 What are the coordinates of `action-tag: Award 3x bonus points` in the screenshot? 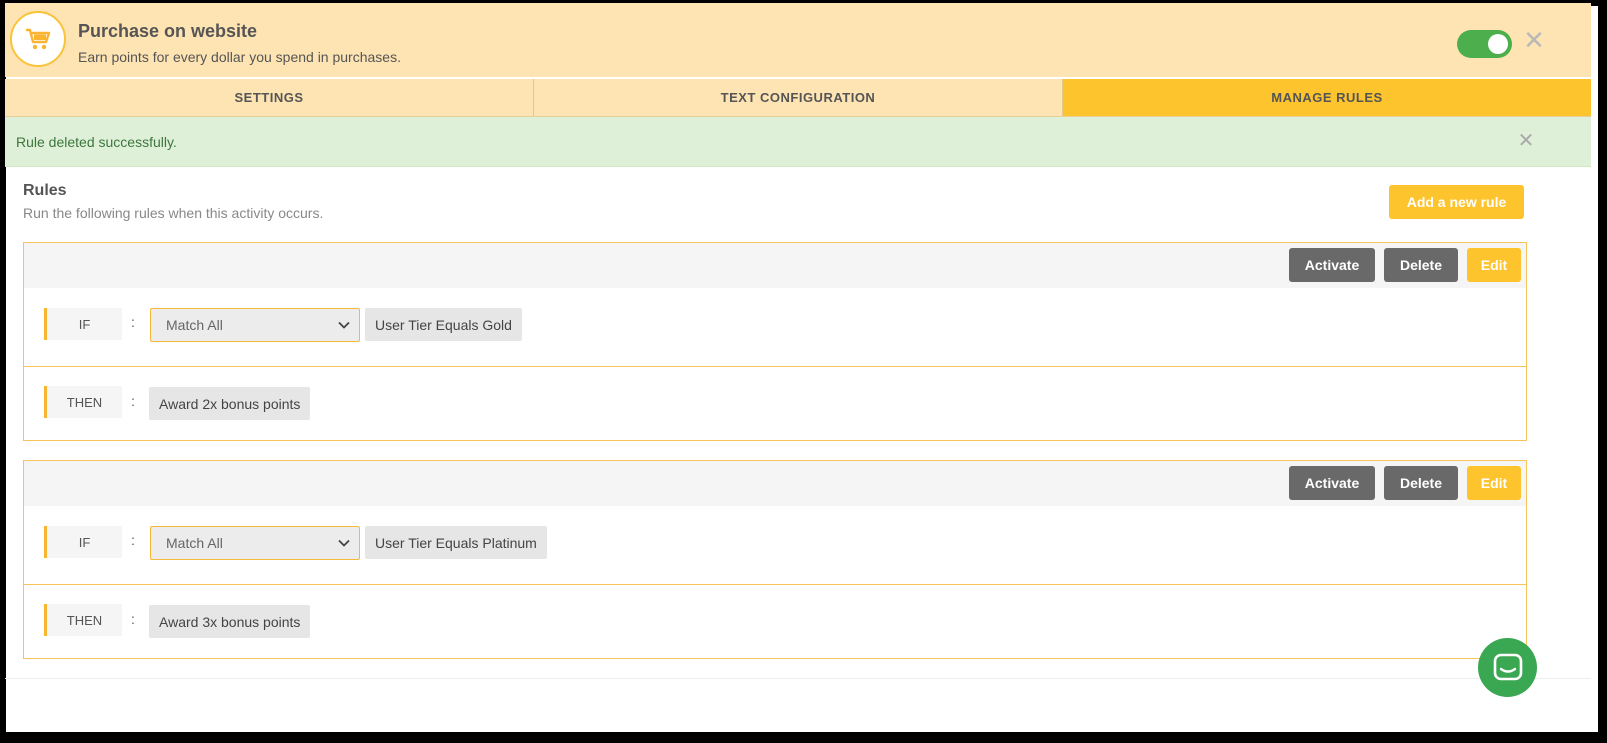 It's located at (230, 621).